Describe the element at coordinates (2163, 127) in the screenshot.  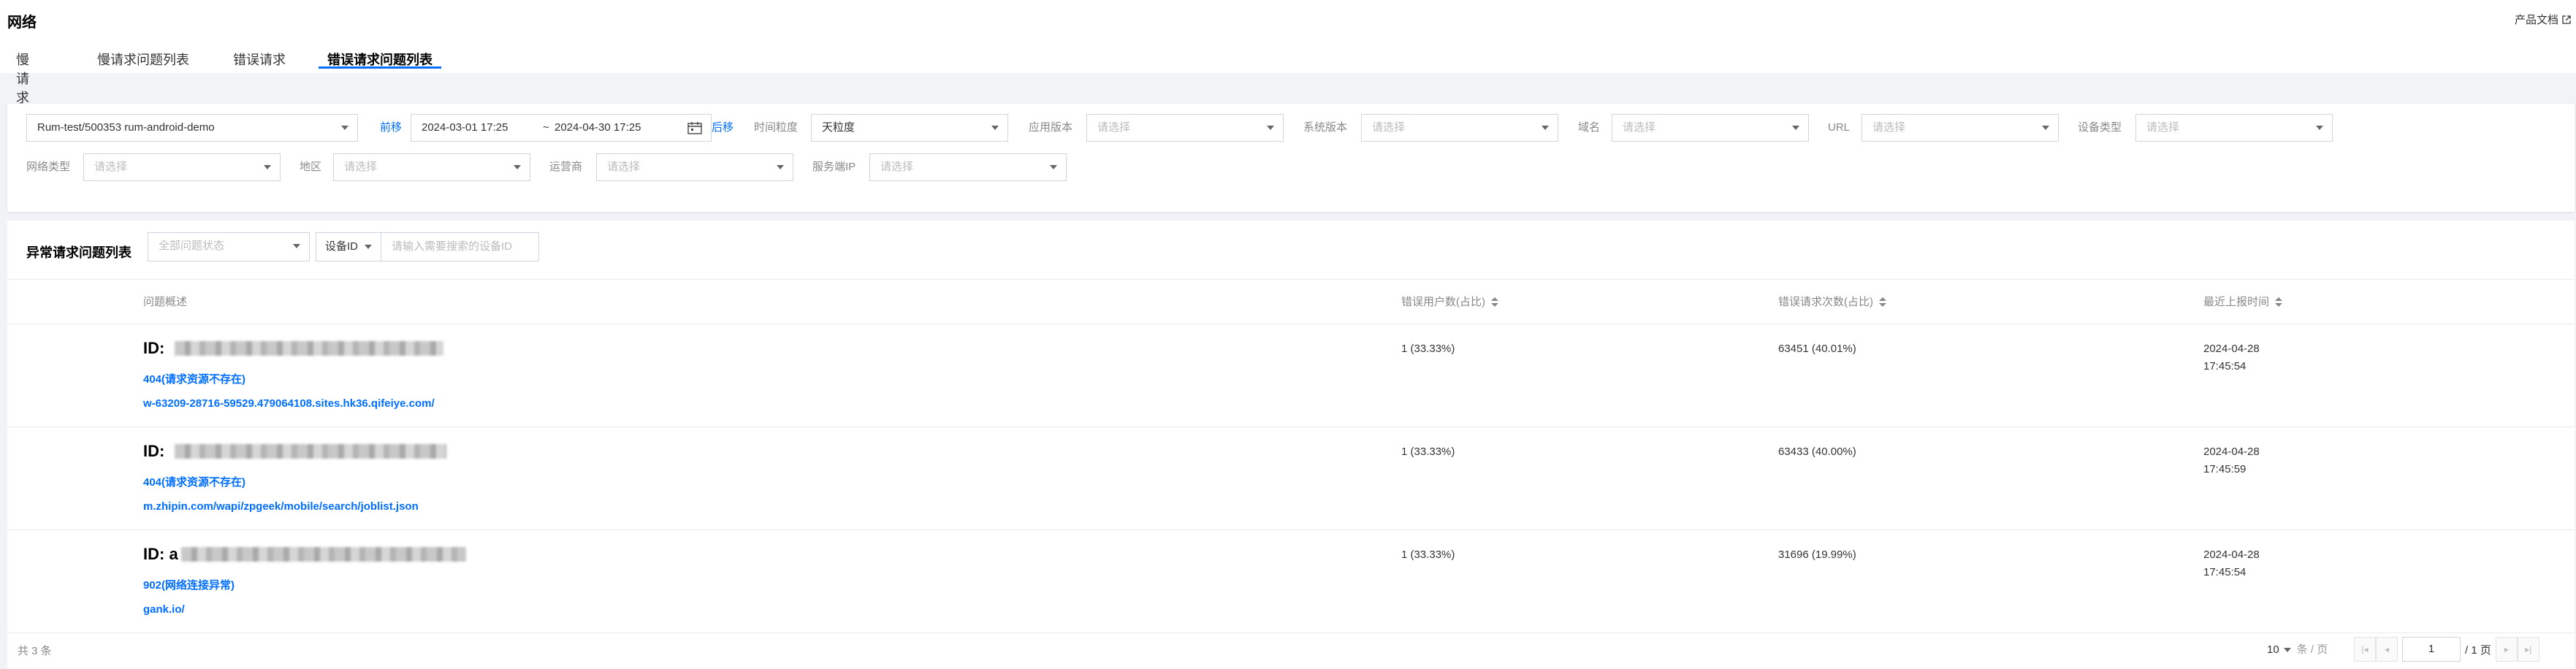
I see `device-type-placeholder: 请选择` at that location.